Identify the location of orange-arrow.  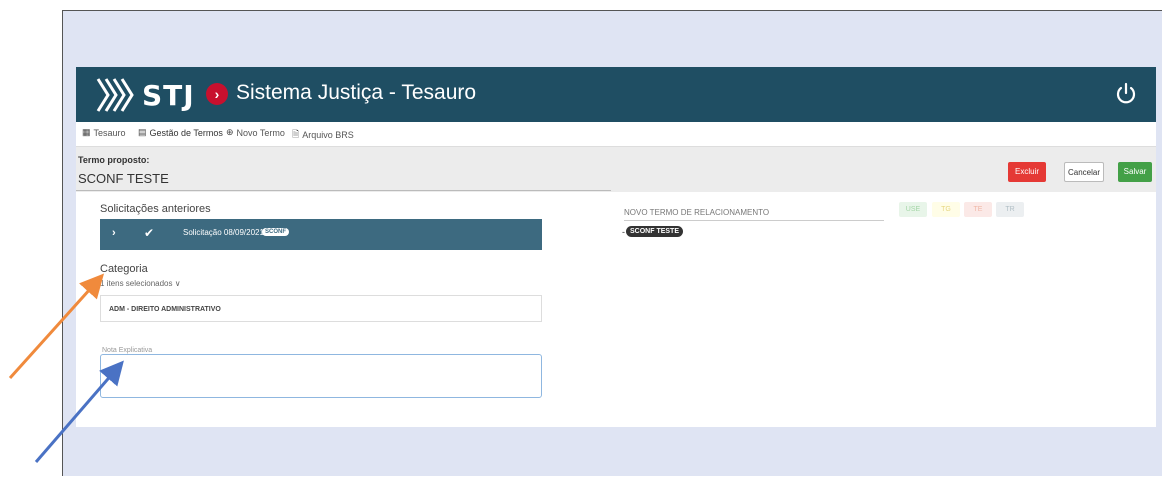
(56, 326).